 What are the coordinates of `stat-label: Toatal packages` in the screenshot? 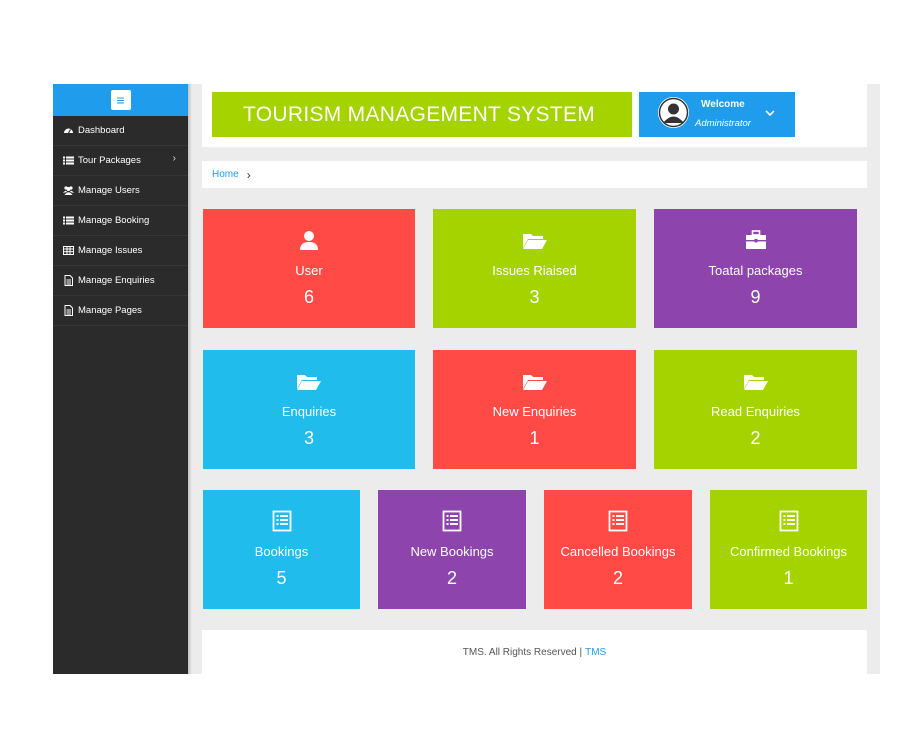 It's located at (755, 270).